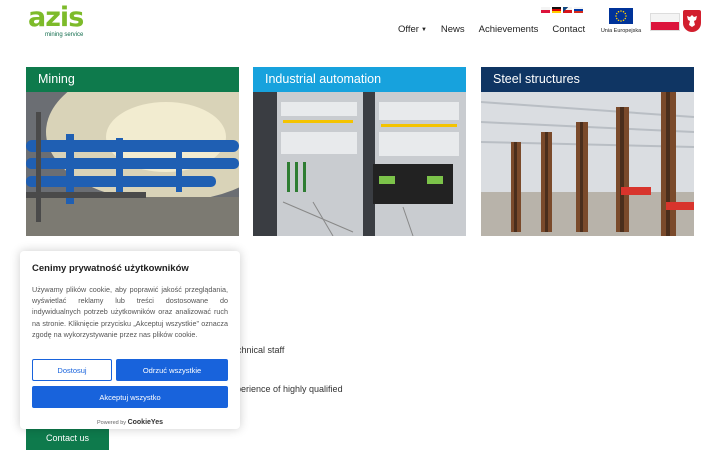  What do you see at coordinates (556, 10) in the screenshot?
I see `de-flag-icon` at bounding box center [556, 10].